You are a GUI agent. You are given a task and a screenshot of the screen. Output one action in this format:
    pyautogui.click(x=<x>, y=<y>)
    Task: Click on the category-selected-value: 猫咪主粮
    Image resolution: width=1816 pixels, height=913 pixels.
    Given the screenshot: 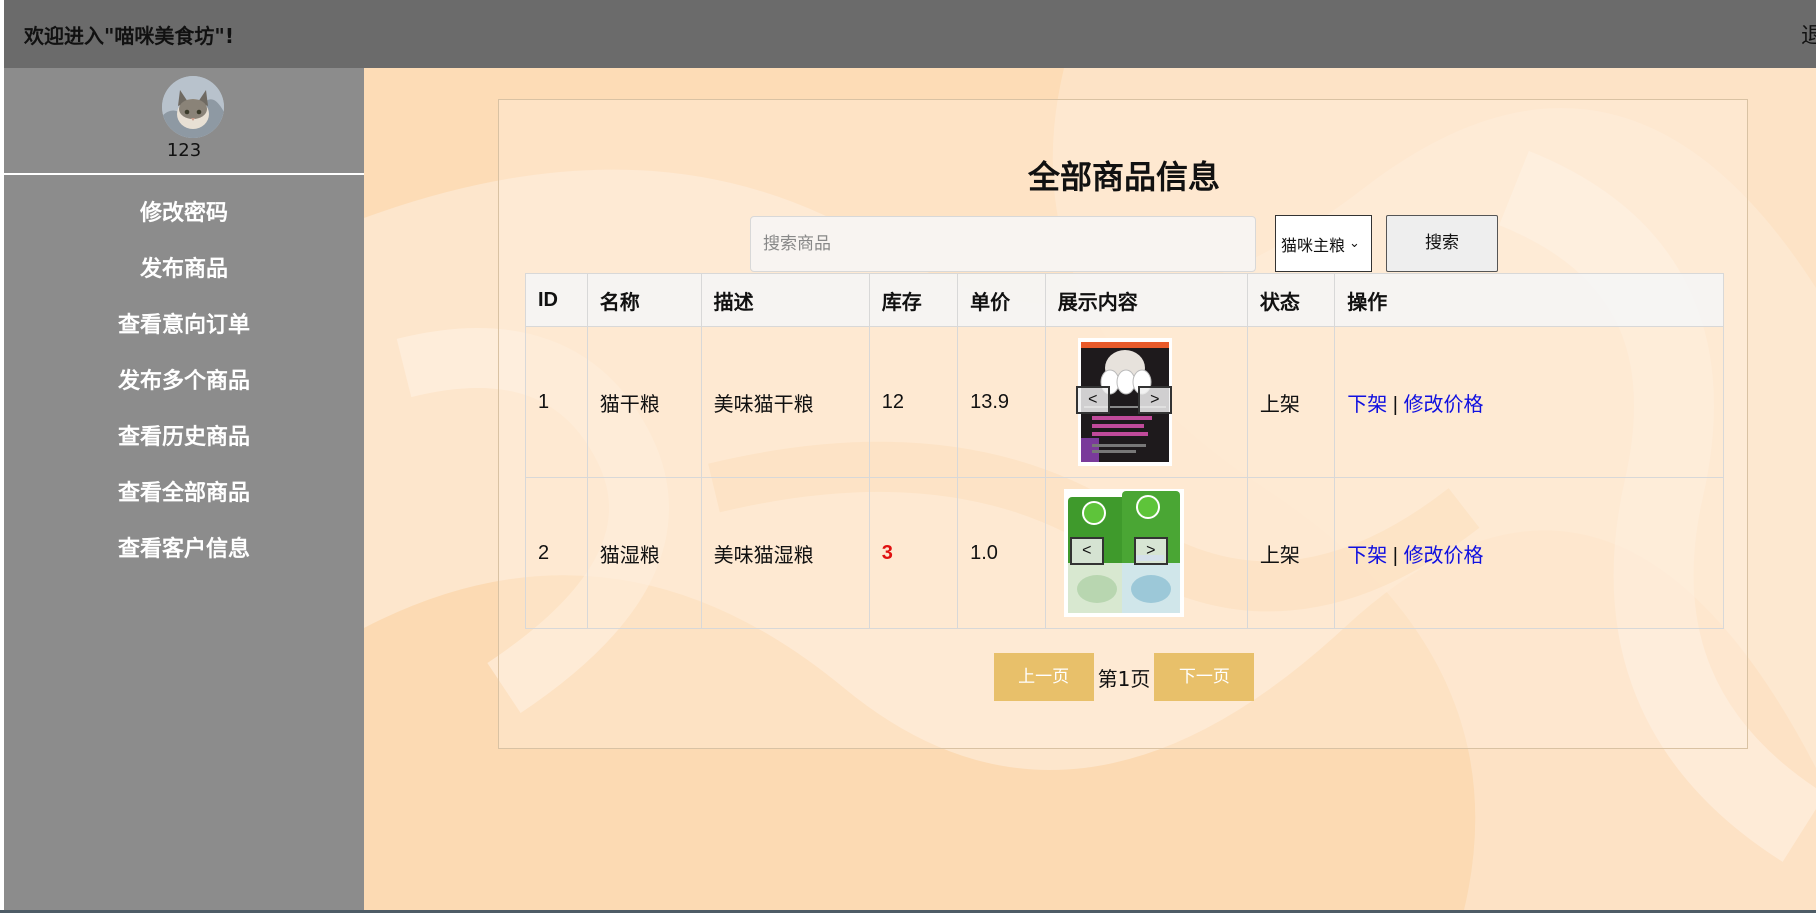 What is the action you would take?
    pyautogui.click(x=1313, y=245)
    